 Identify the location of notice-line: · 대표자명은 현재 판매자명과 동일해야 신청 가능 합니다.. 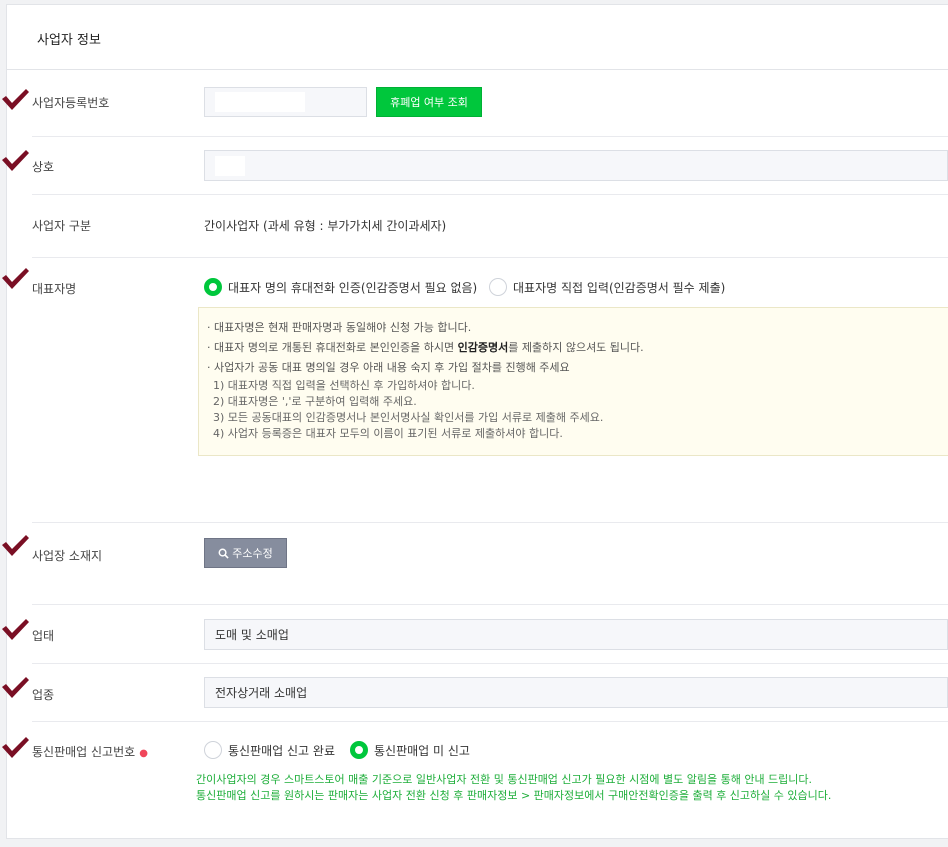
(339, 327).